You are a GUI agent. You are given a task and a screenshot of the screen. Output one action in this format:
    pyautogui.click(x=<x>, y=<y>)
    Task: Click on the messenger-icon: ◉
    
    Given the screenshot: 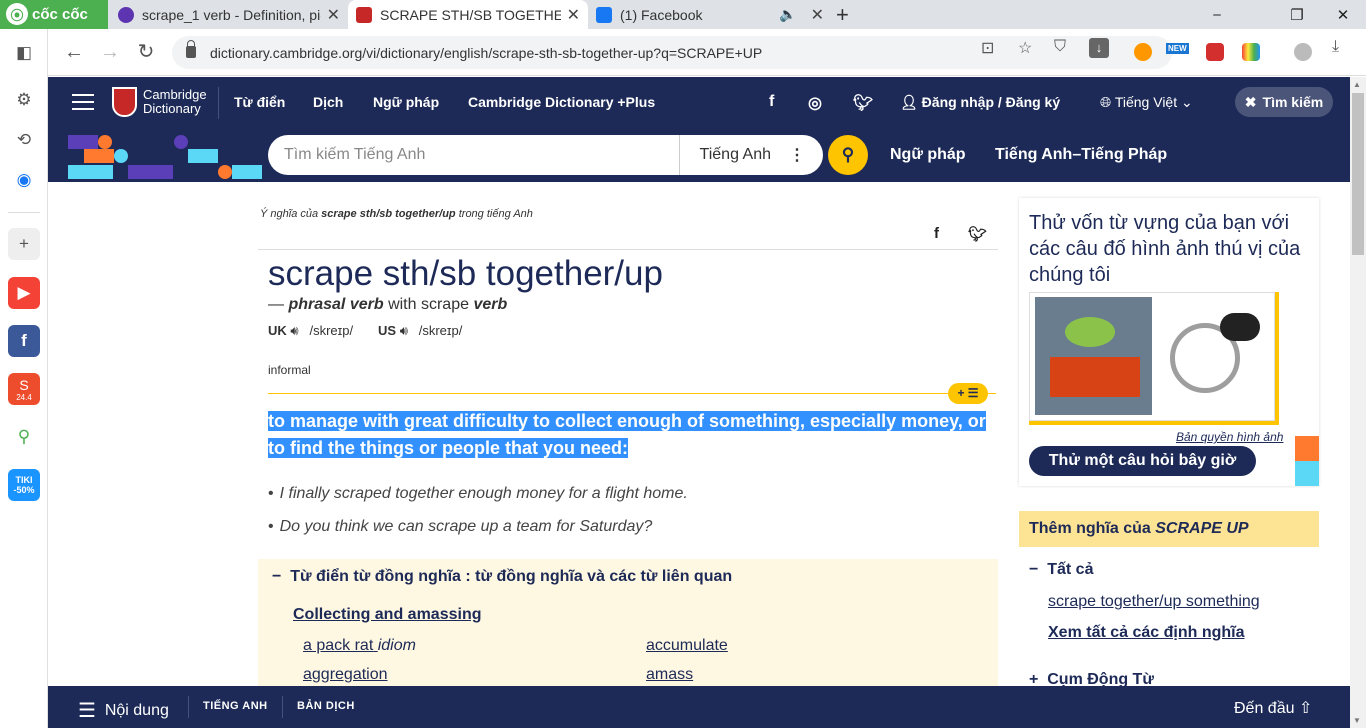 What is the action you would take?
    pyautogui.click(x=24, y=180)
    